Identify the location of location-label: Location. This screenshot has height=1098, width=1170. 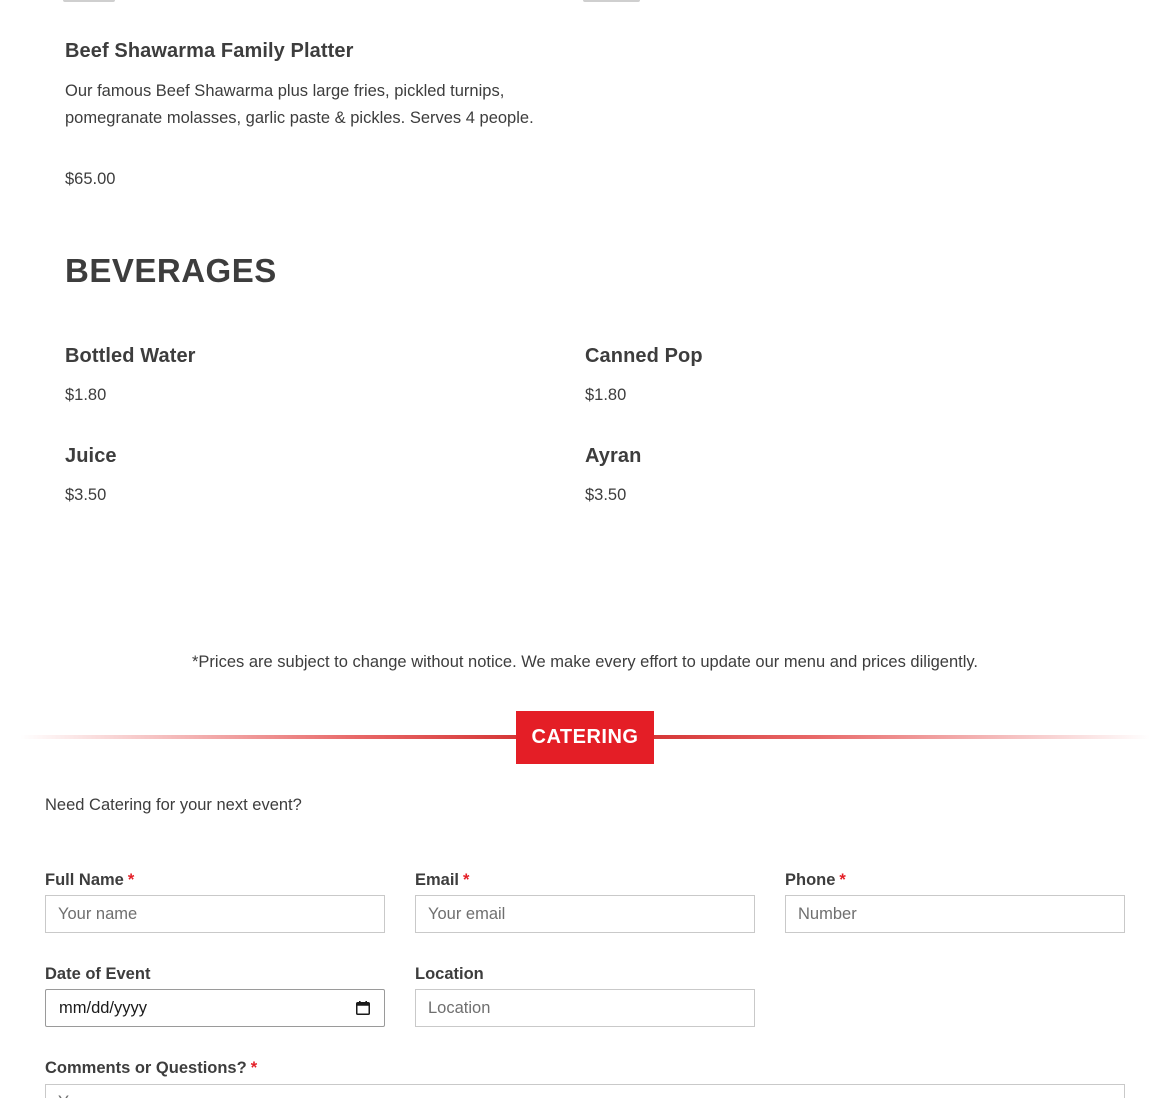
(449, 974).